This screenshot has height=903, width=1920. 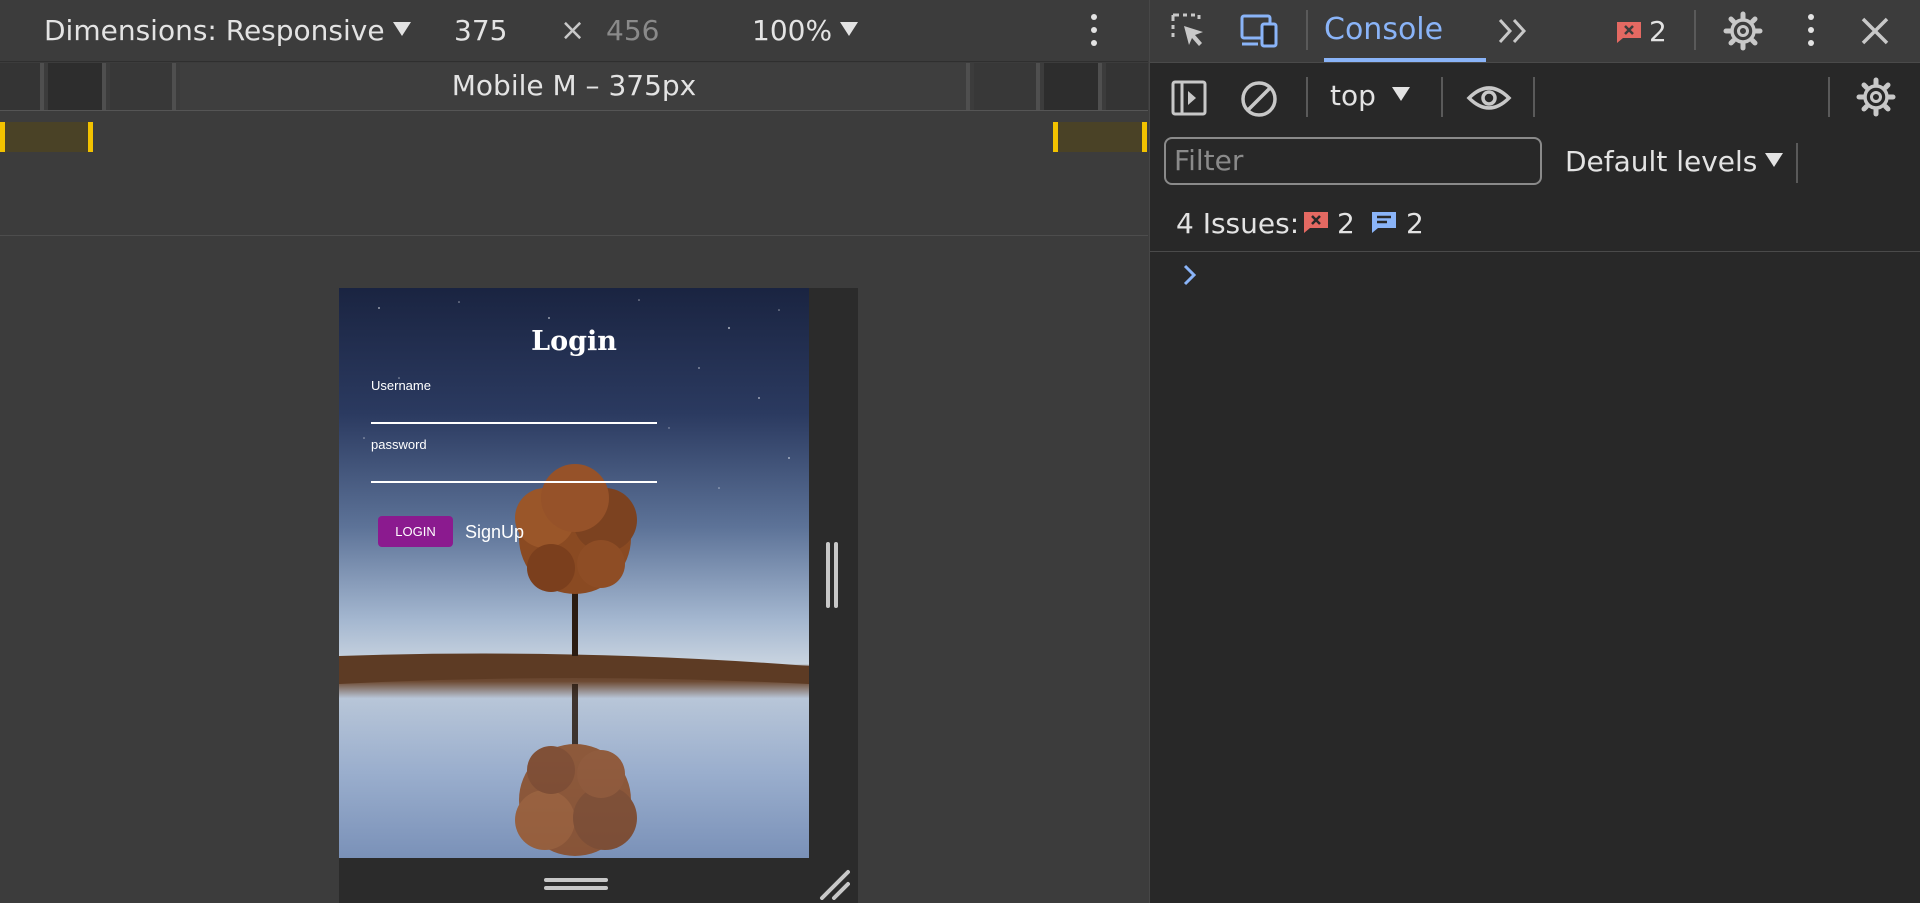 I want to click on device-preset-label: Mobile M – 375px, so click(x=574, y=85).